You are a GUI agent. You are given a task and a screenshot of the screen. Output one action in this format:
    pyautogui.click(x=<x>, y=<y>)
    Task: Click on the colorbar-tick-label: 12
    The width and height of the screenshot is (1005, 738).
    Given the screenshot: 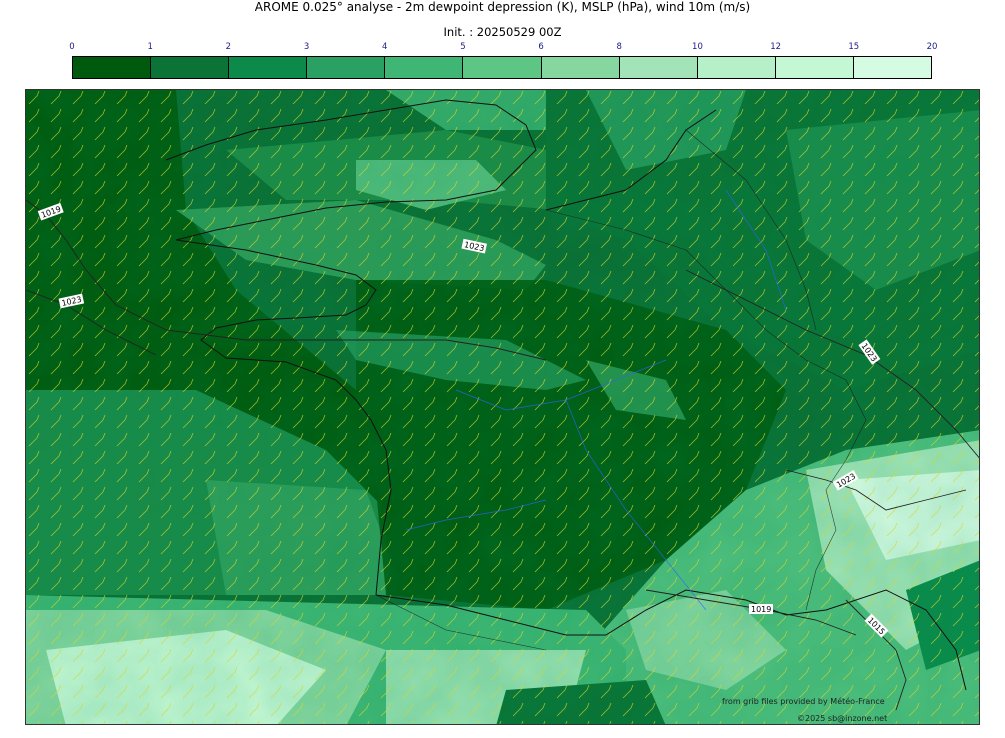 What is the action you would take?
    pyautogui.click(x=776, y=47)
    